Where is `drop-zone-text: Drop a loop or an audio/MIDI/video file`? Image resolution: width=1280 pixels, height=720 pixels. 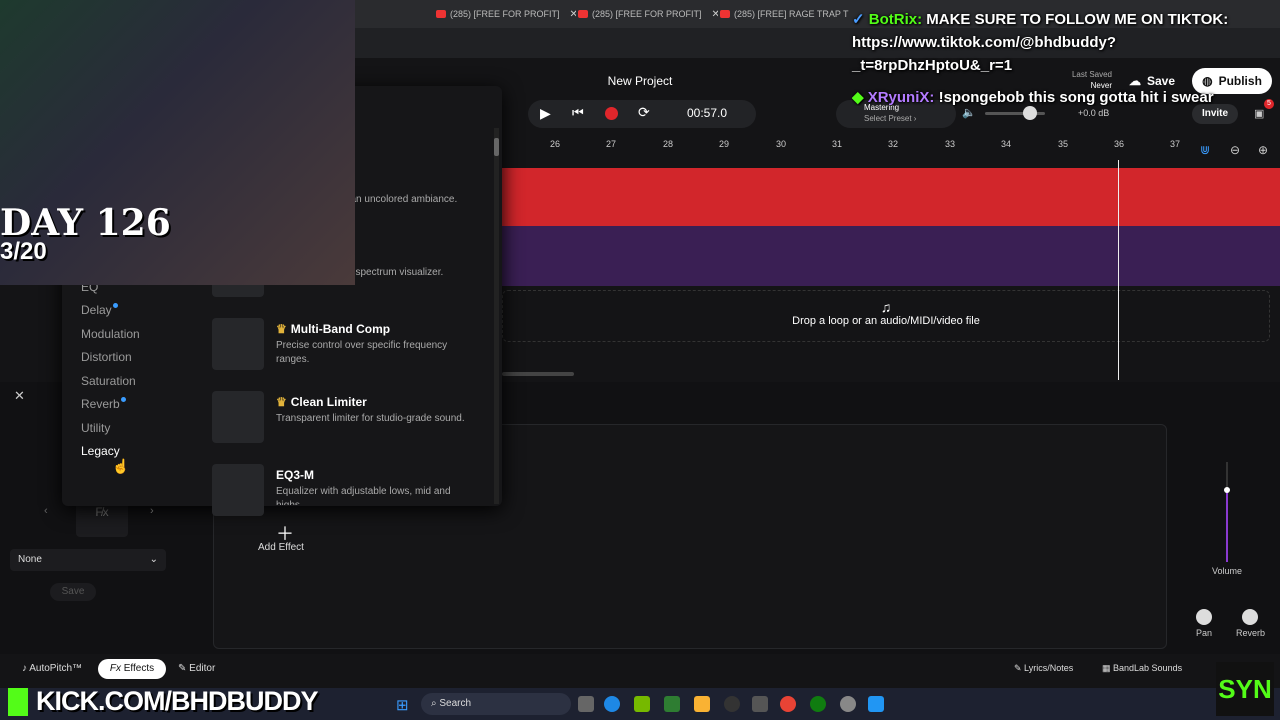
drop-zone-text: Drop a loop or an audio/MIDI/video file is located at coordinates (886, 321).